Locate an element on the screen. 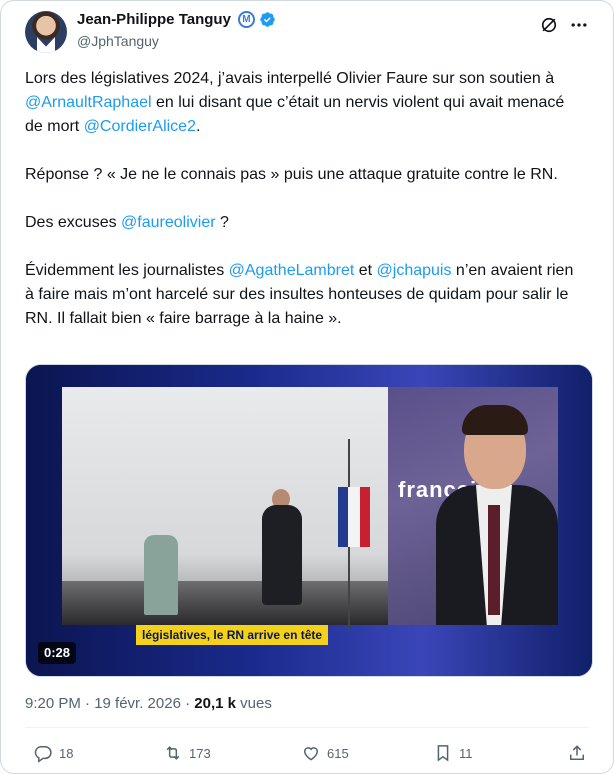  camera-operator is located at coordinates (161, 575).